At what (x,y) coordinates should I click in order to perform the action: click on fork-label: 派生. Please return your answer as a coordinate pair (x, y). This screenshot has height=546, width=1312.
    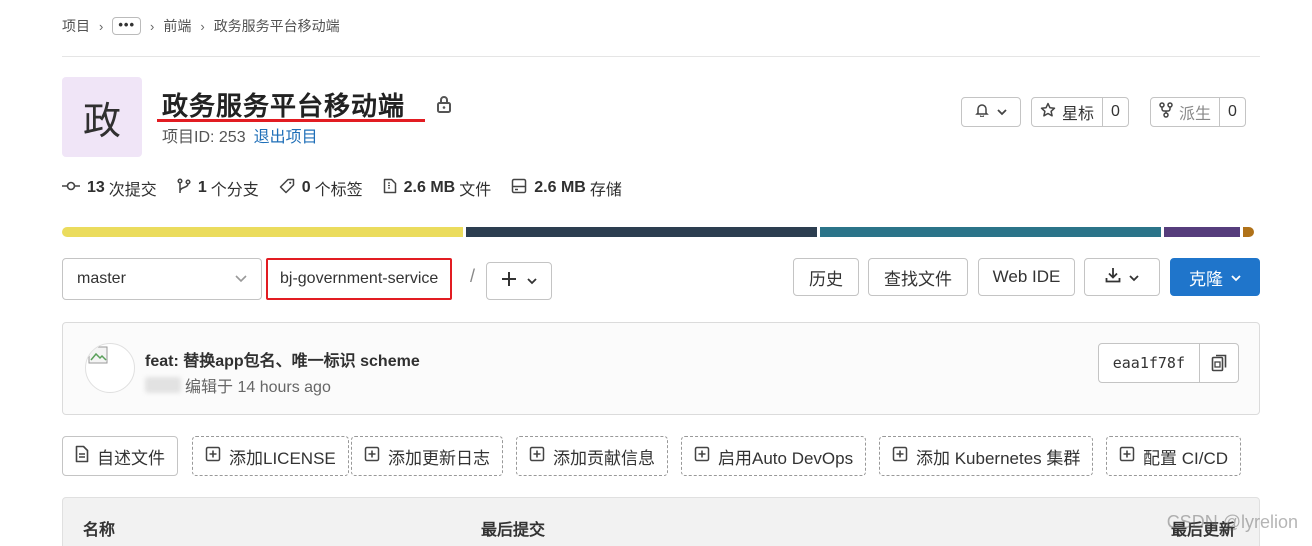
    Looking at the image, I should click on (1195, 114).